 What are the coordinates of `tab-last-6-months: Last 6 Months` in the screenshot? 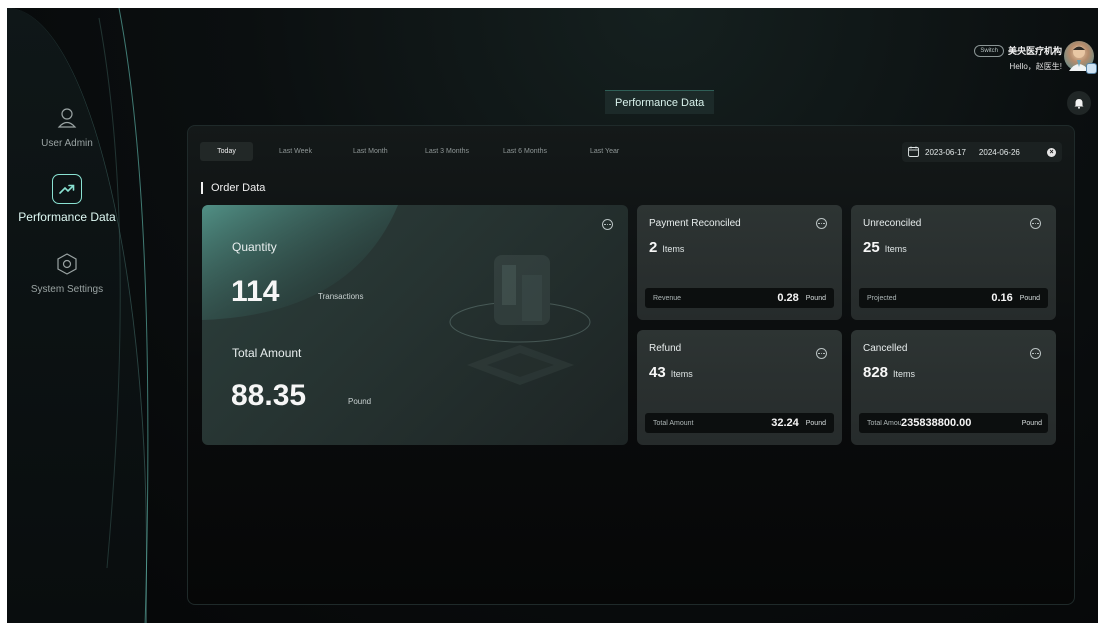 It's located at (533, 151).